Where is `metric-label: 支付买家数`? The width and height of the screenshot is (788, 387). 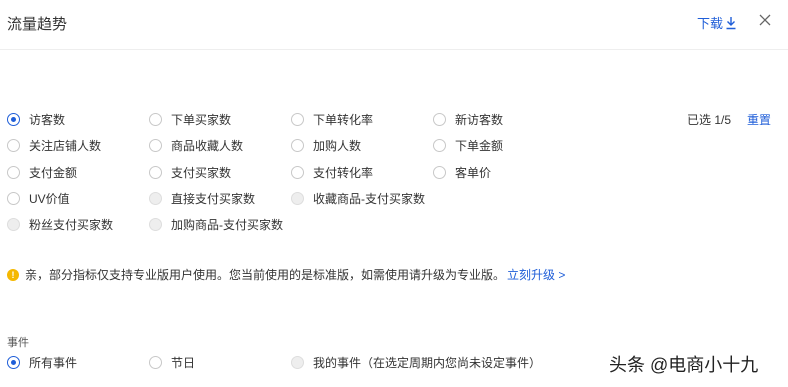
metric-label: 支付买家数 is located at coordinates (201, 172).